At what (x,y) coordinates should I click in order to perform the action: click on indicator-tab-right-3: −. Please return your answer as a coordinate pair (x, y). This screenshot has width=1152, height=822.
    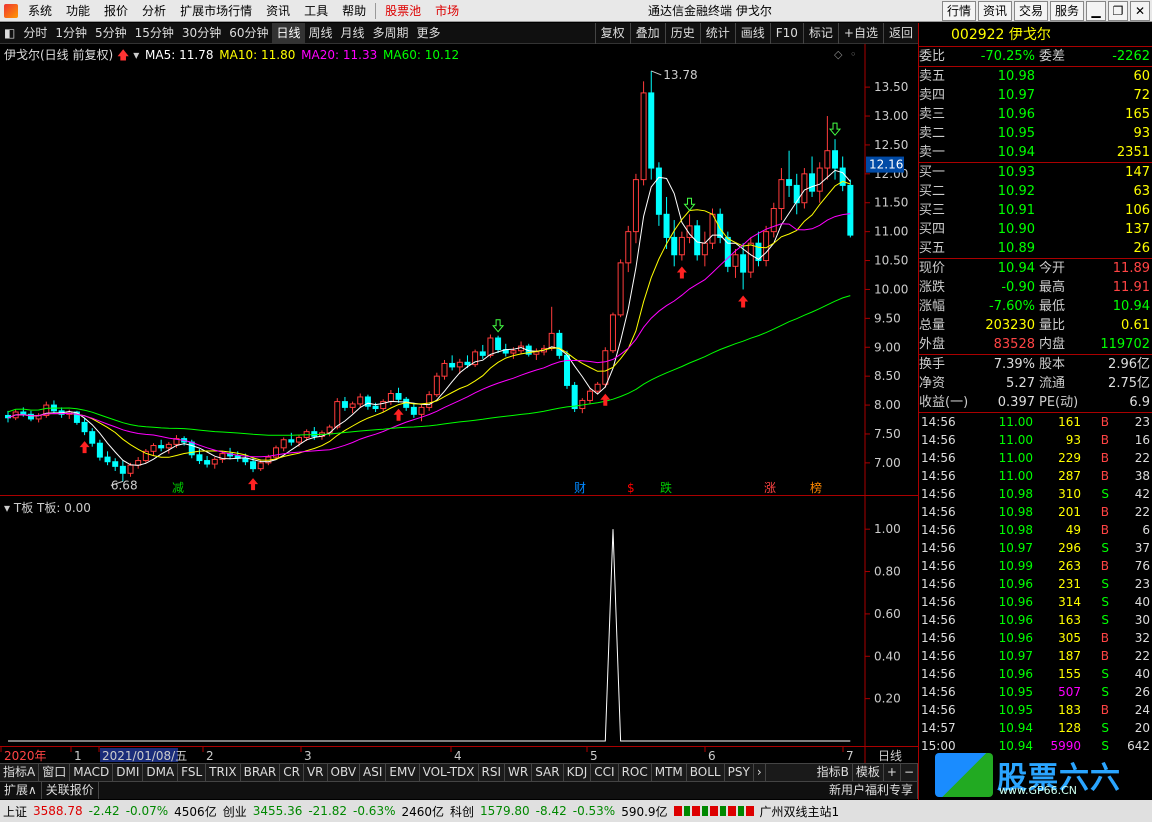
    Looking at the image, I should click on (909, 772).